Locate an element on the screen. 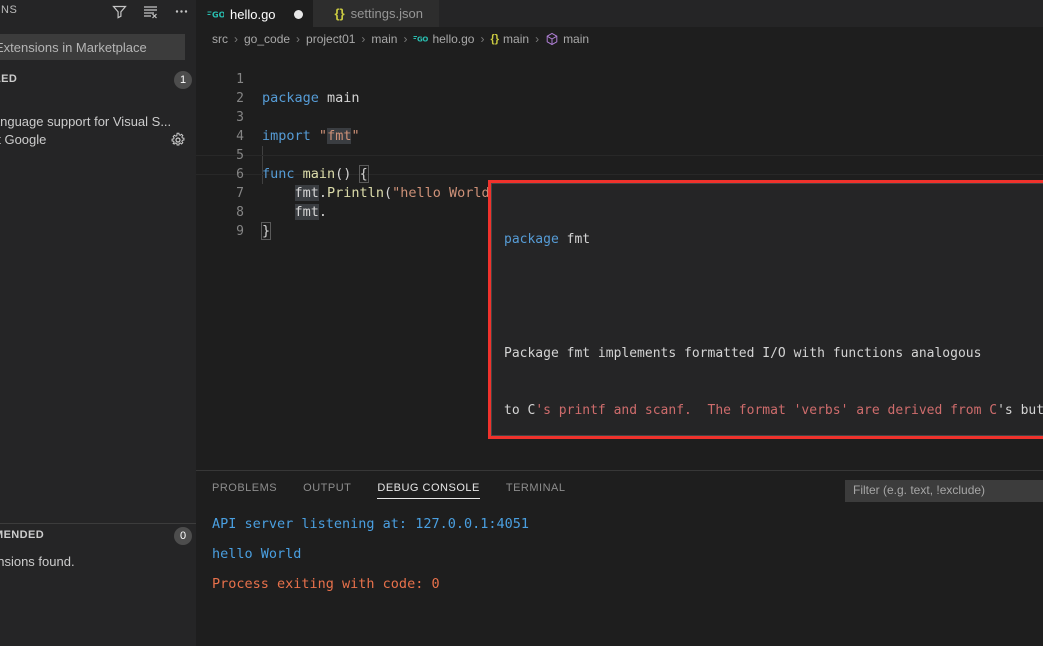 The image size is (1043, 646). more-actions-icon is located at coordinates (181, 11).